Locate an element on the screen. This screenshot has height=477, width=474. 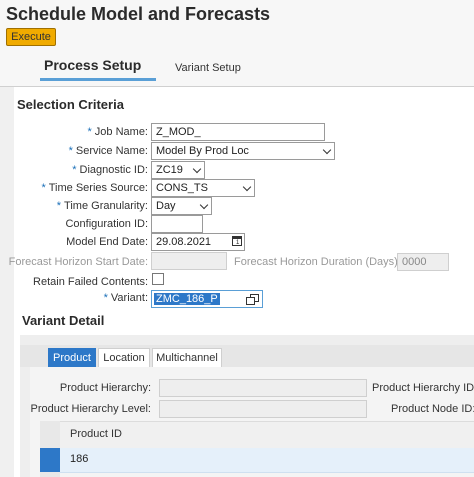
time-granularity-label: * Time Granularity: is located at coordinates (102, 206).